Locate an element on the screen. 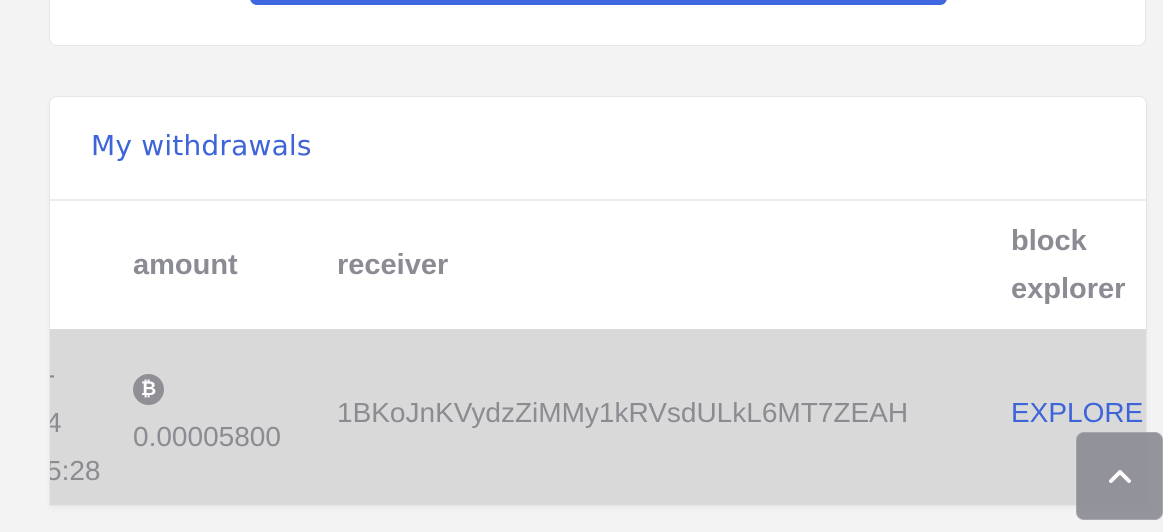  scroll-to-top-button is located at coordinates (1119, 476).